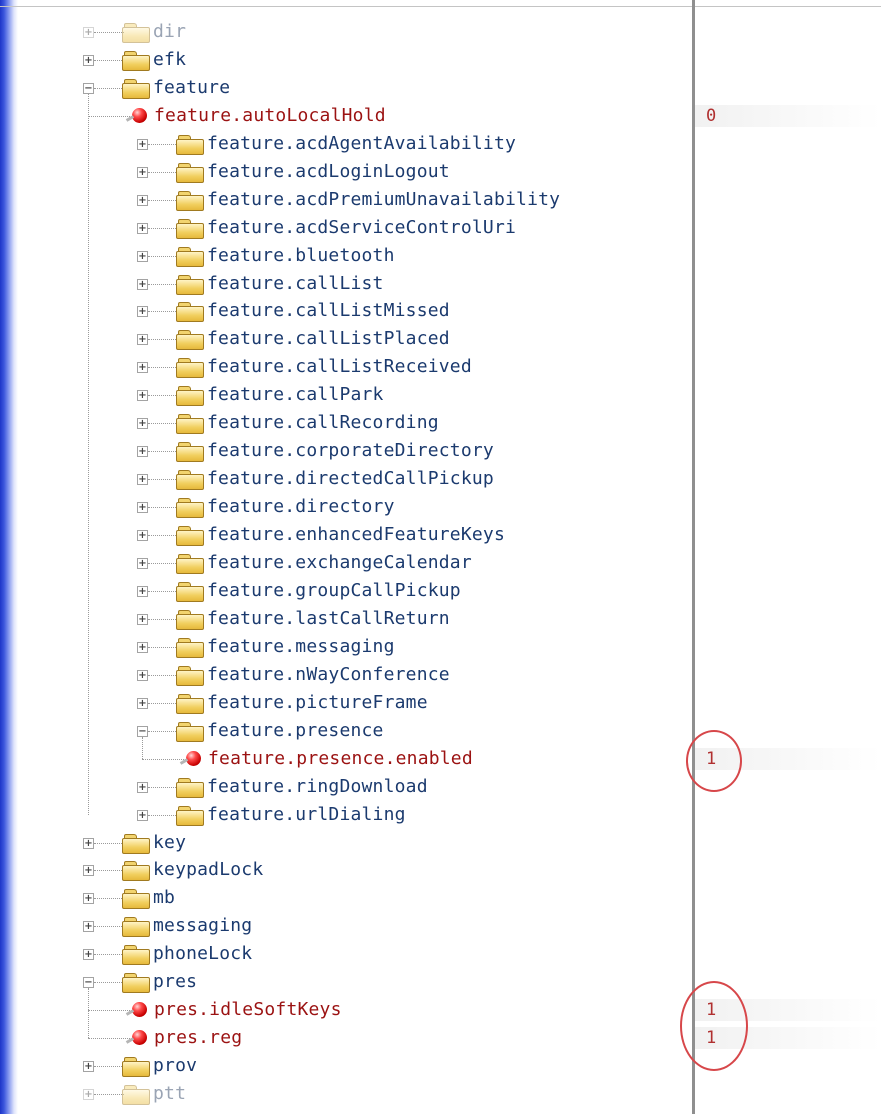 This screenshot has width=881, height=1114. Describe the element at coordinates (208, 870) in the screenshot. I see `tree-item-label: keypadLock` at that location.